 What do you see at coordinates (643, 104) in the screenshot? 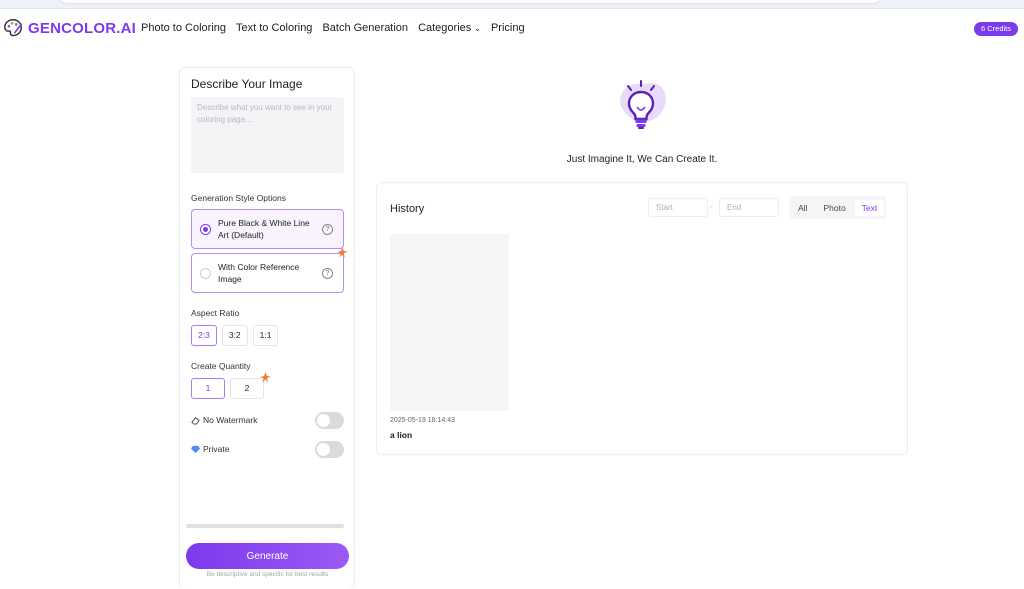
I see `lightbulb-icon` at bounding box center [643, 104].